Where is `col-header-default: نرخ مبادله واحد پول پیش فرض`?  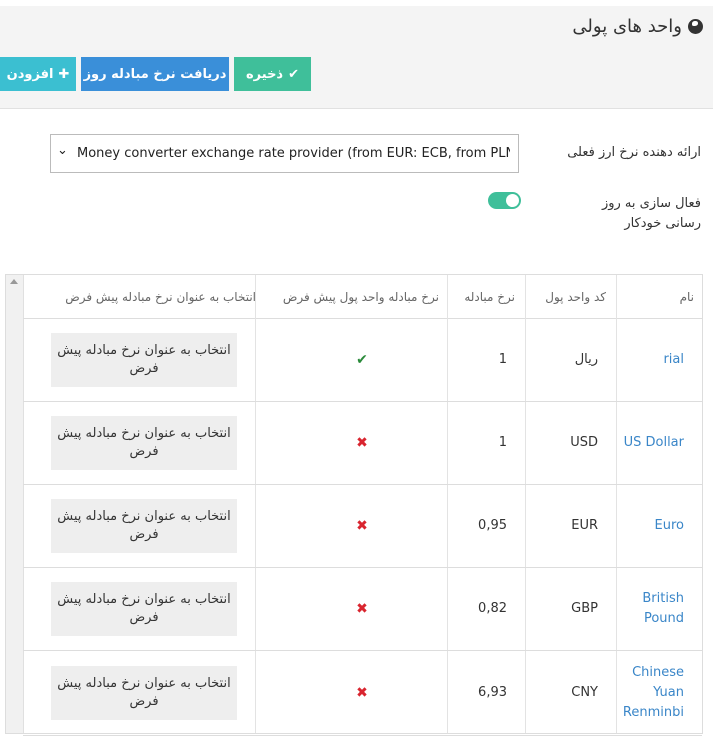 col-header-default: نرخ مبادله واحد پول پیش فرض is located at coordinates (361, 297).